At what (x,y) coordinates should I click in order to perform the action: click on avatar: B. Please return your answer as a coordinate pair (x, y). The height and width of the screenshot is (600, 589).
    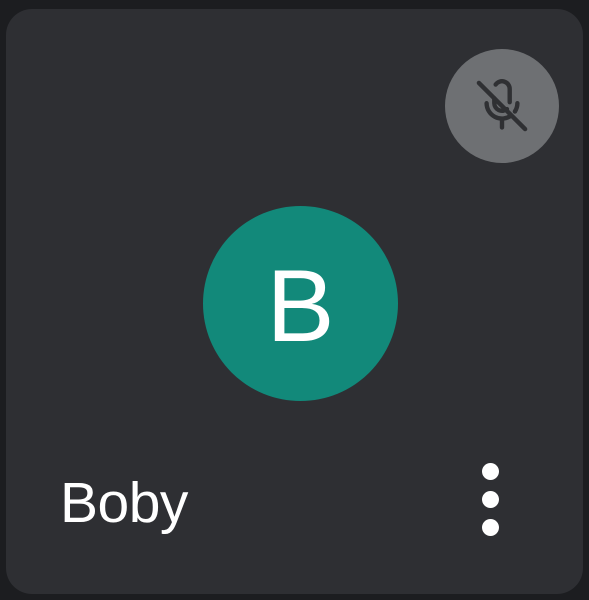
    Looking at the image, I should click on (300, 303).